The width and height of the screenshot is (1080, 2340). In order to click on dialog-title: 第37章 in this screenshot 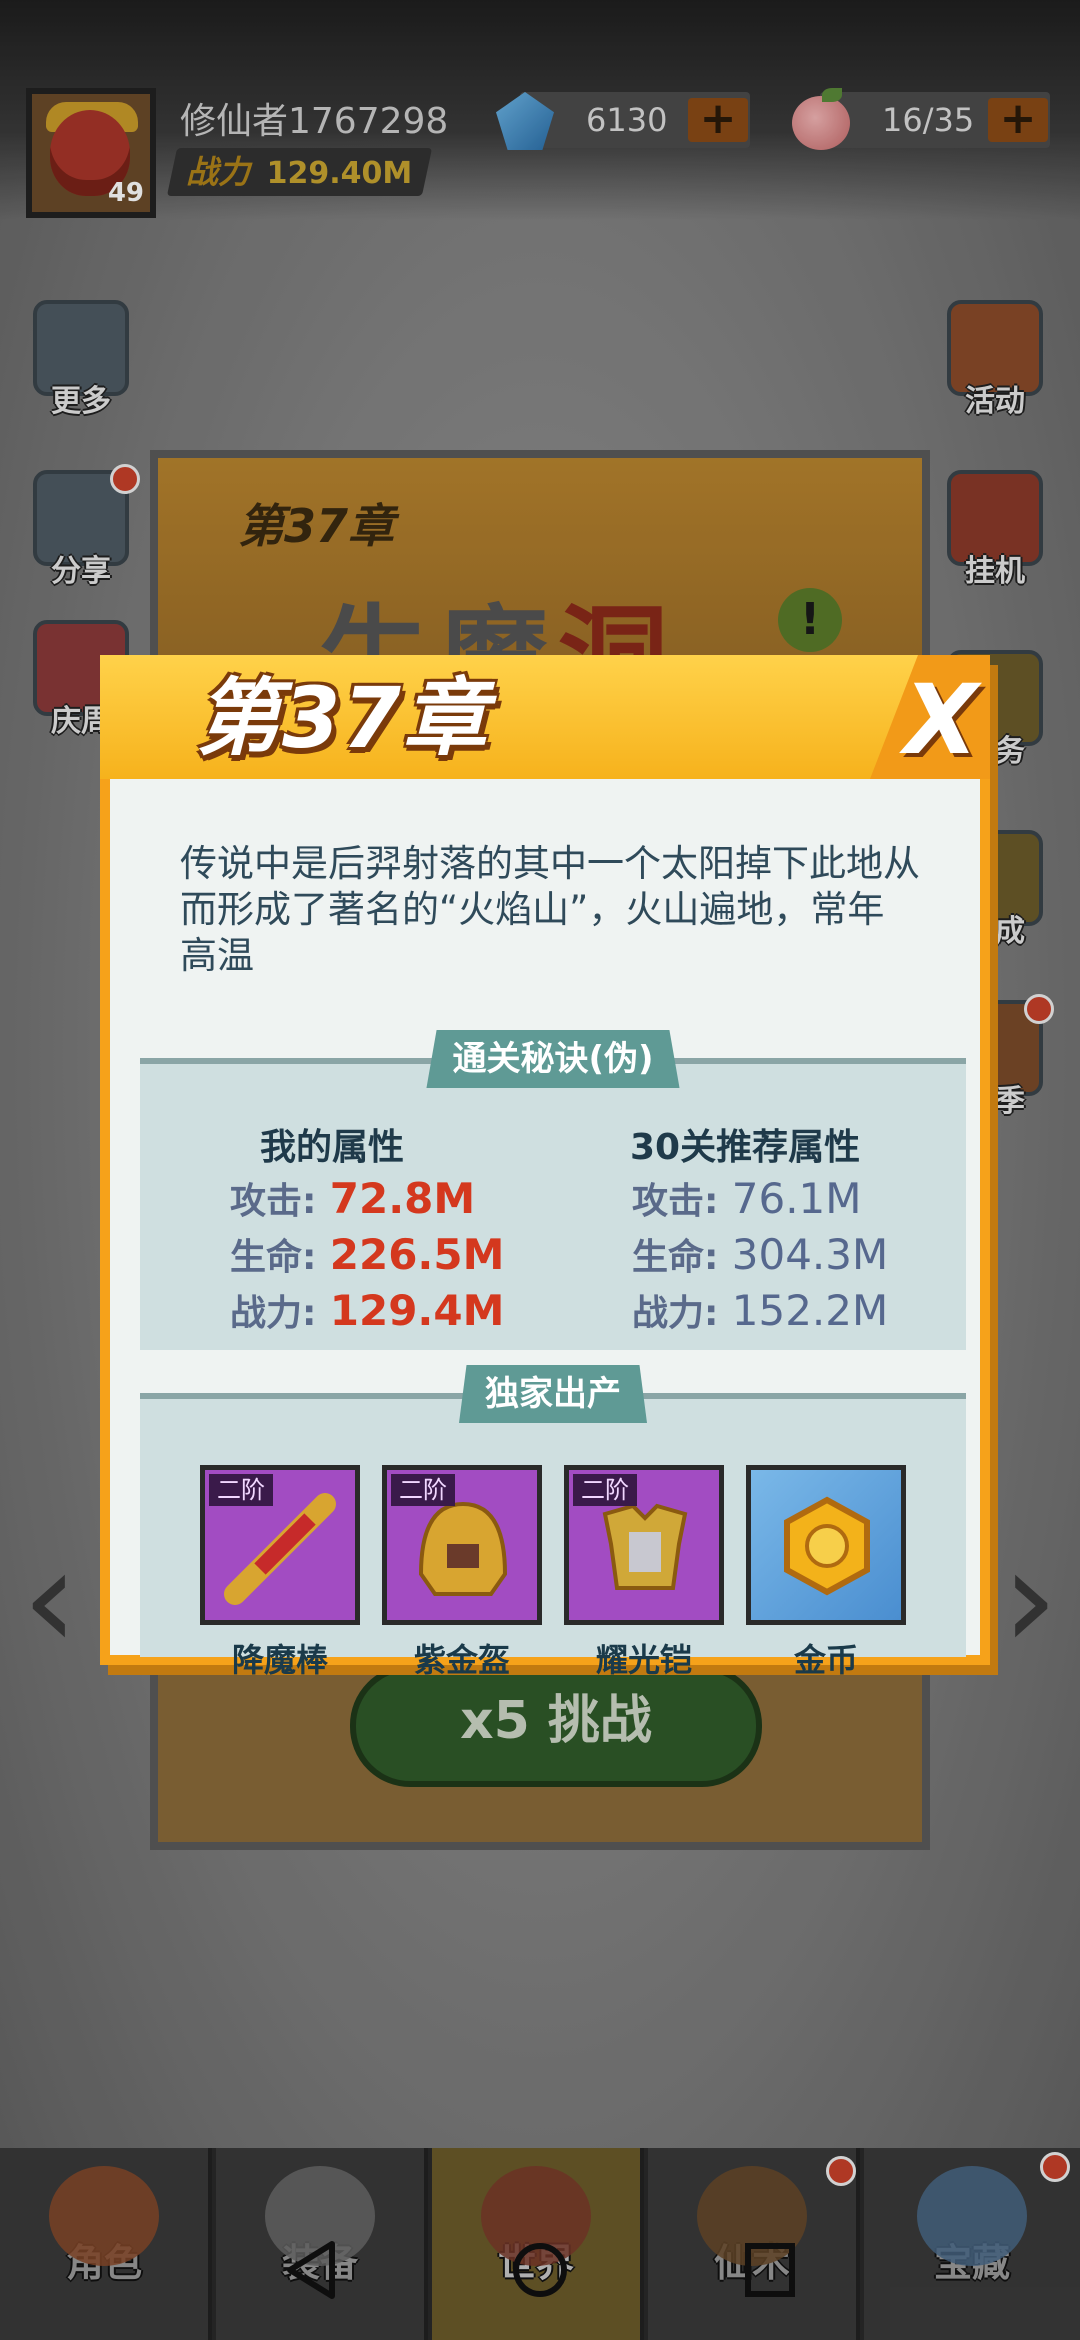, I will do `click(342, 718)`.